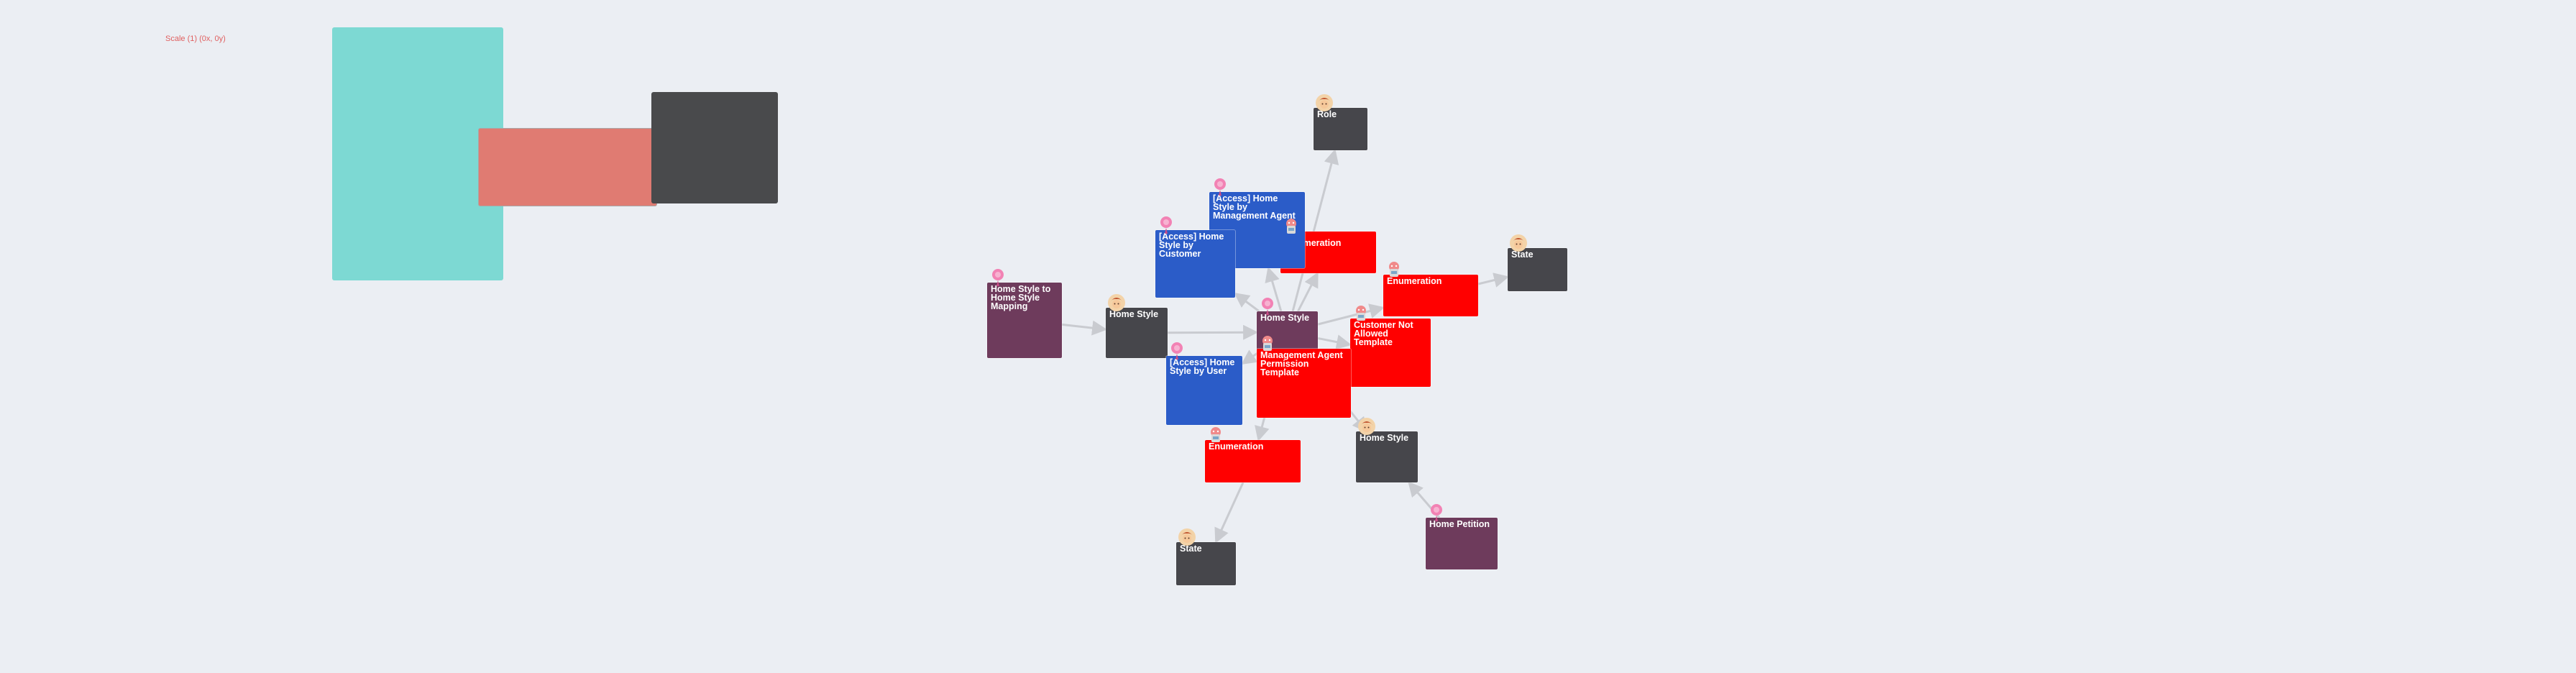  Describe the element at coordinates (1137, 333) in the screenshot. I see `node-home-style-left: Home Style` at that location.